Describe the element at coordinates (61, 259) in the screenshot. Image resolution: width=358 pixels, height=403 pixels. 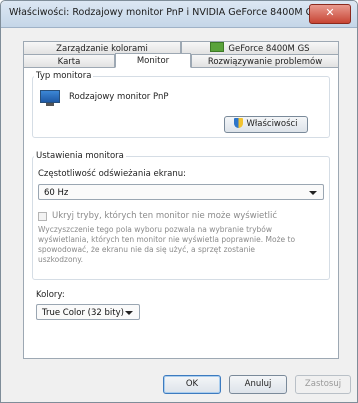
I see `hide-modes-desc-4: uszkodzony.` at that location.